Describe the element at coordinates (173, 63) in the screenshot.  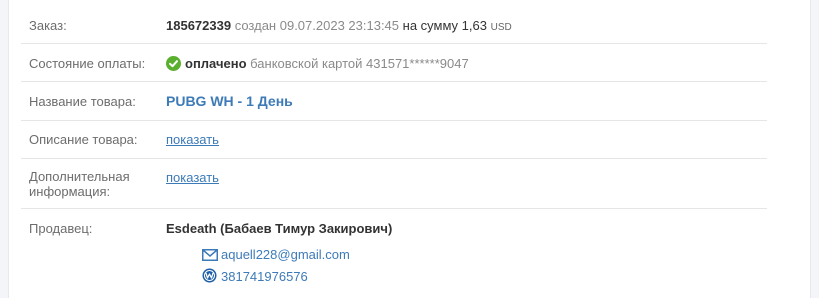
I see `check-circle-icon` at that location.